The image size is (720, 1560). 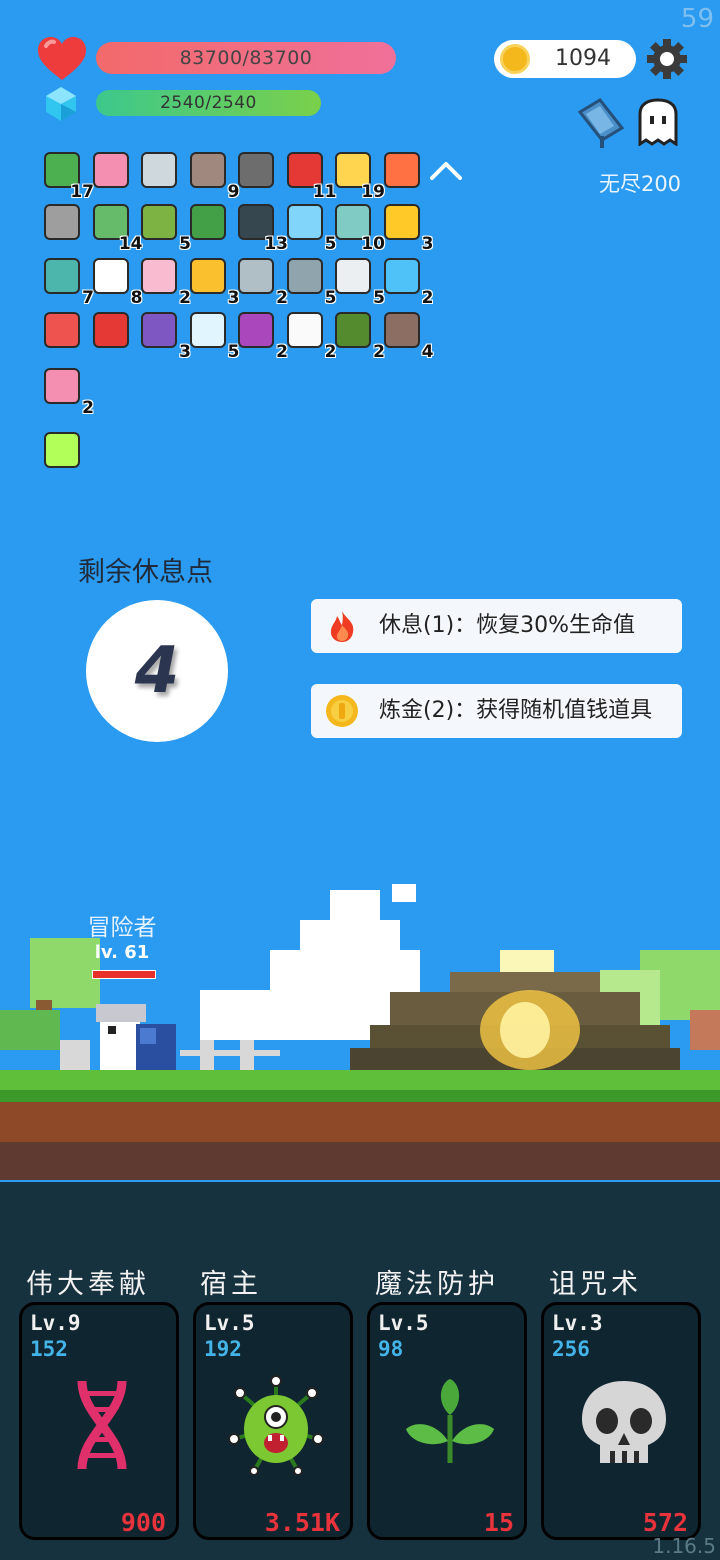 I want to click on grenade-icon, so click(x=353, y=330).